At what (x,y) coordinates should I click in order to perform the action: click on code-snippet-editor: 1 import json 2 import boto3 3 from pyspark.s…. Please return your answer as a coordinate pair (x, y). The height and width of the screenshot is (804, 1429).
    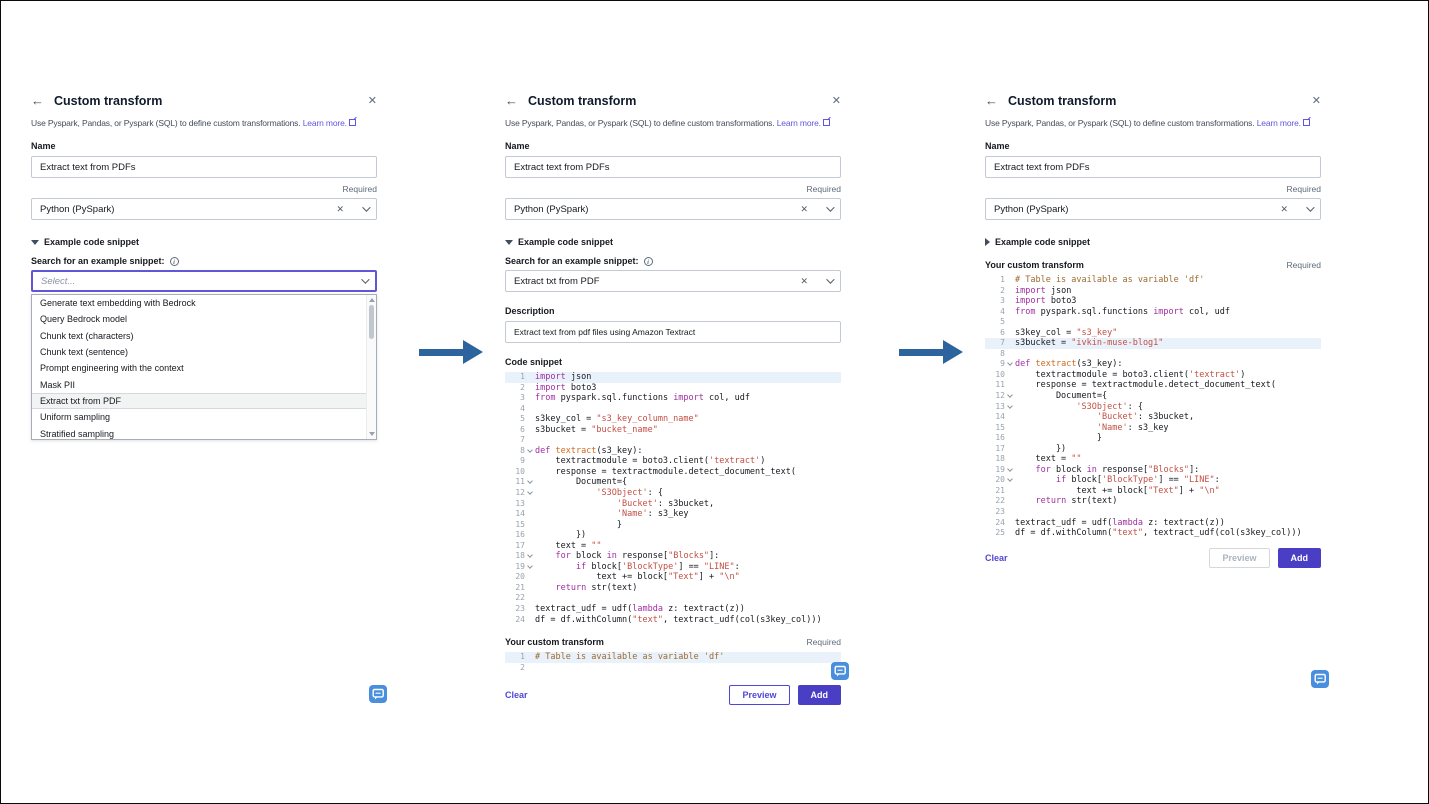
    Looking at the image, I should click on (673, 498).